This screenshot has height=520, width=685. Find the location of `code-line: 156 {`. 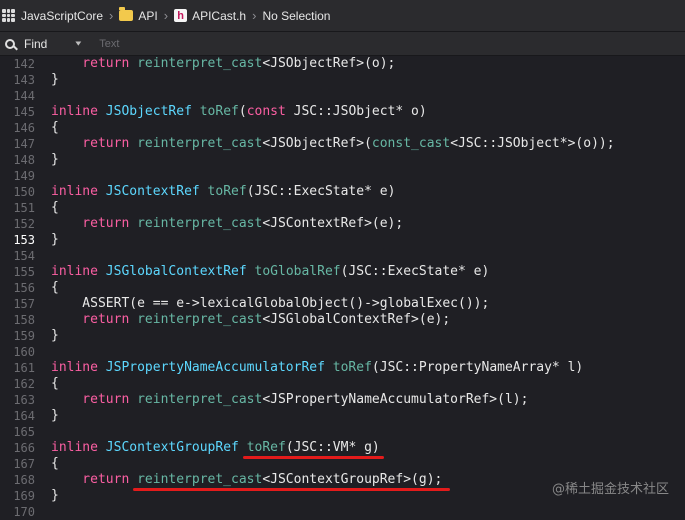

code-line: 156 { is located at coordinates (342, 288).